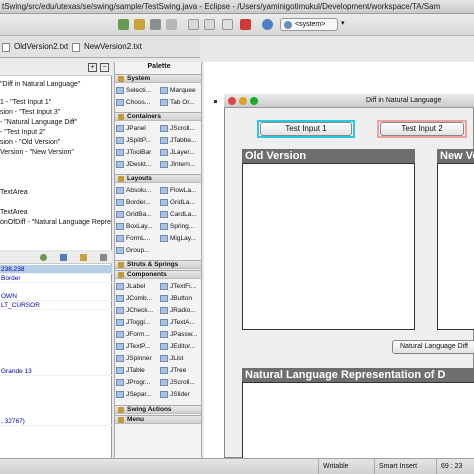 This screenshot has width=474, height=474. I want to click on paste-icon, so click(227, 24).